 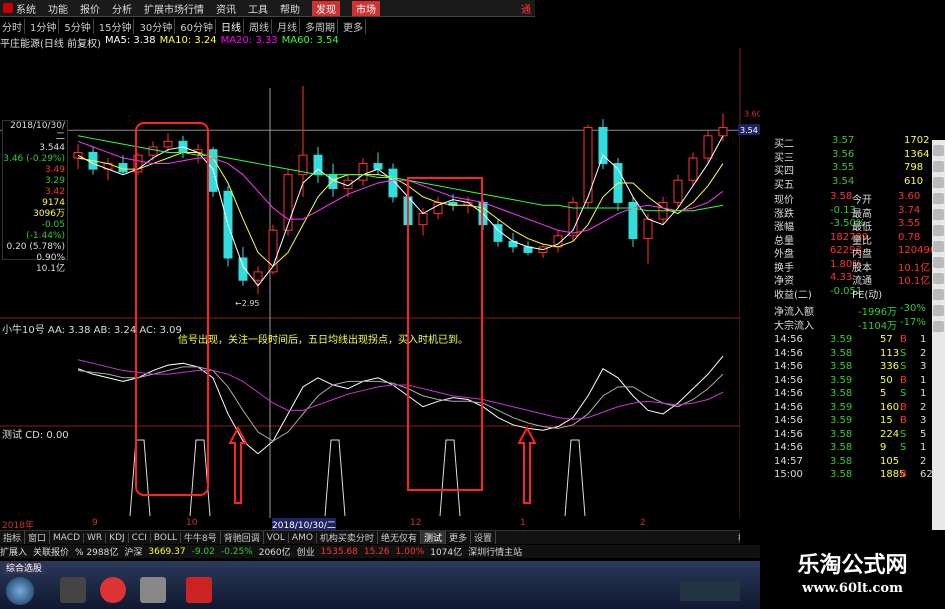 What do you see at coordinates (258, 8) in the screenshot?
I see `menu-tools: 工具` at bounding box center [258, 8].